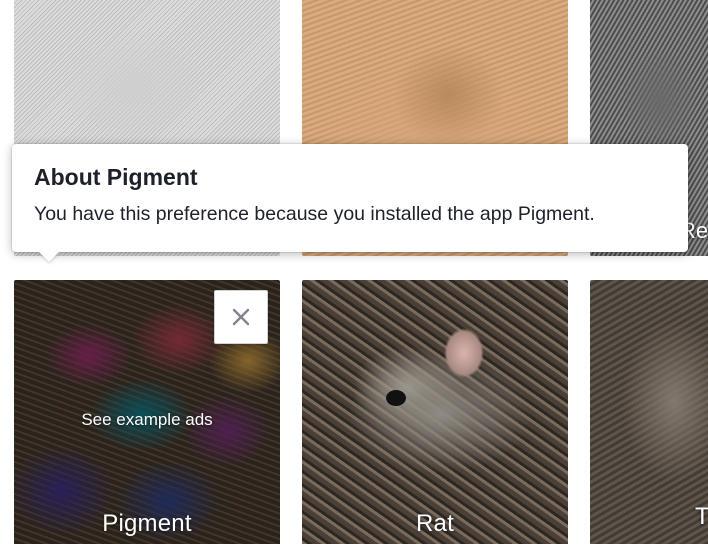  I want to click on interest-image, so click(649, 412).